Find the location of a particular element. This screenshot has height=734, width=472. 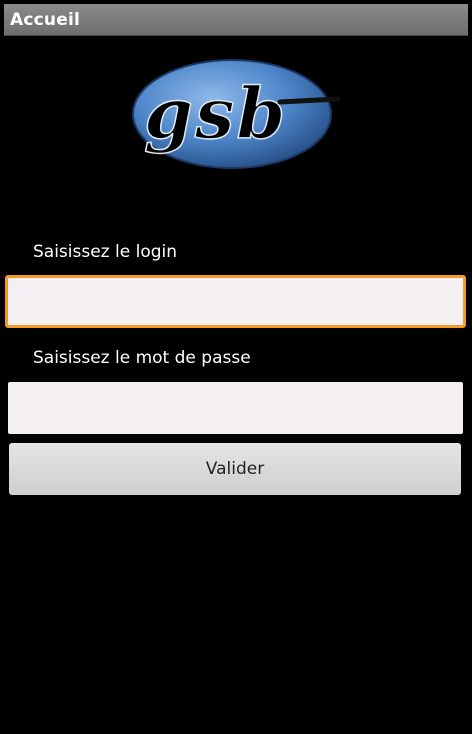

title-bar: Accueil is located at coordinates (236, 20).